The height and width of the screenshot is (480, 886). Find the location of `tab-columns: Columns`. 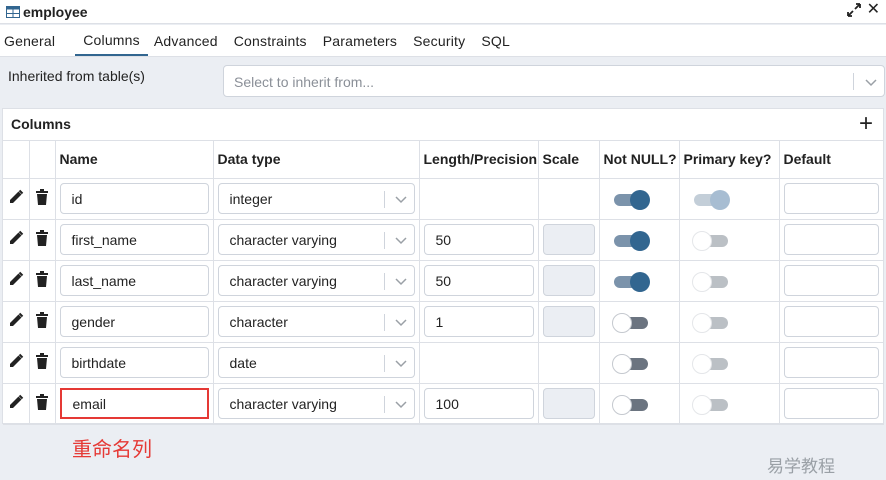

tab-columns: Columns is located at coordinates (111, 40).